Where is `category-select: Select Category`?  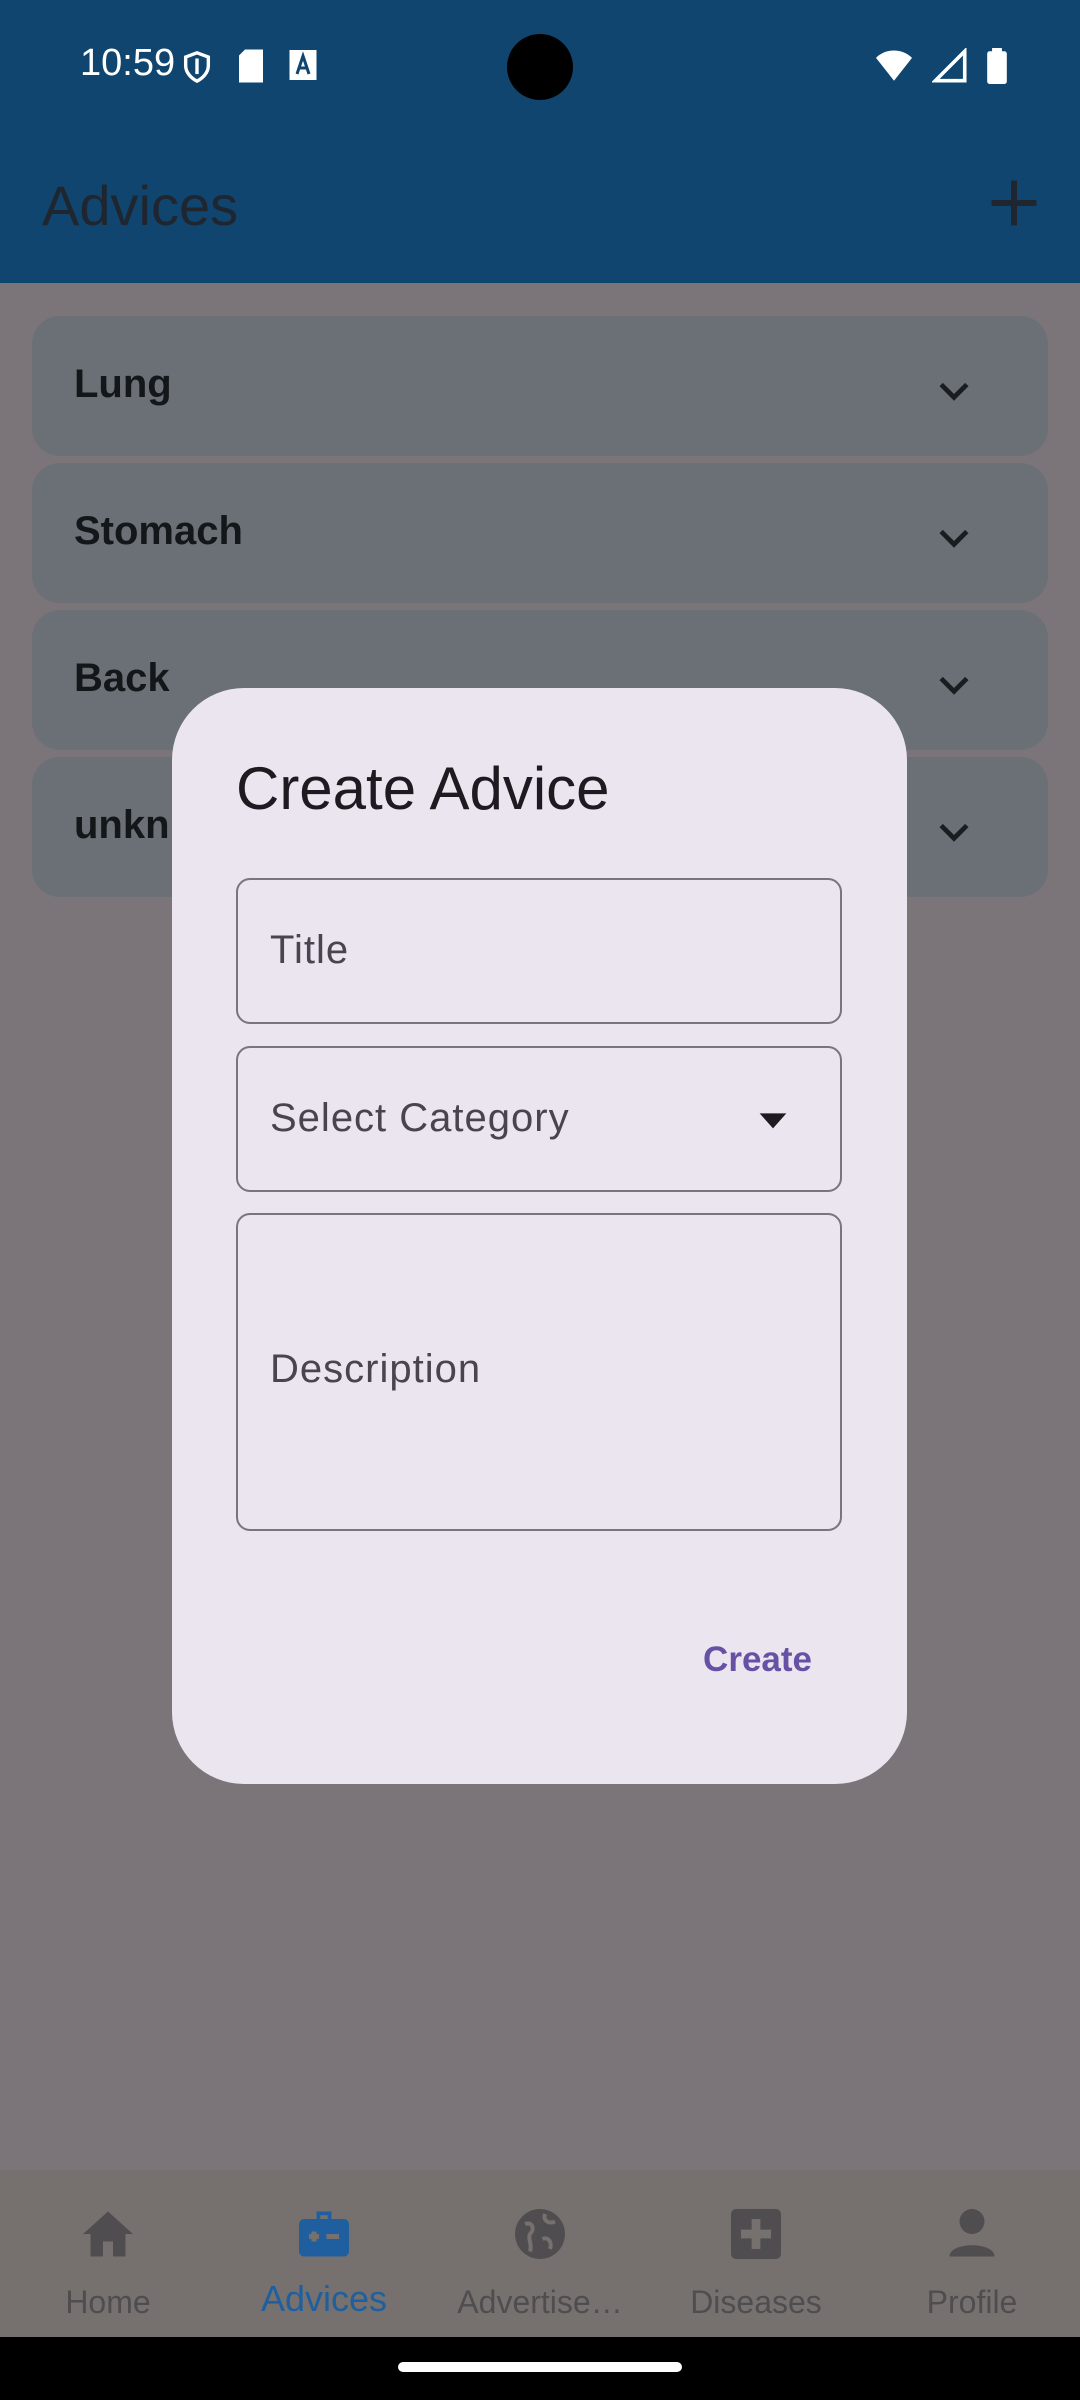 category-select: Select Category is located at coordinates (539, 1119).